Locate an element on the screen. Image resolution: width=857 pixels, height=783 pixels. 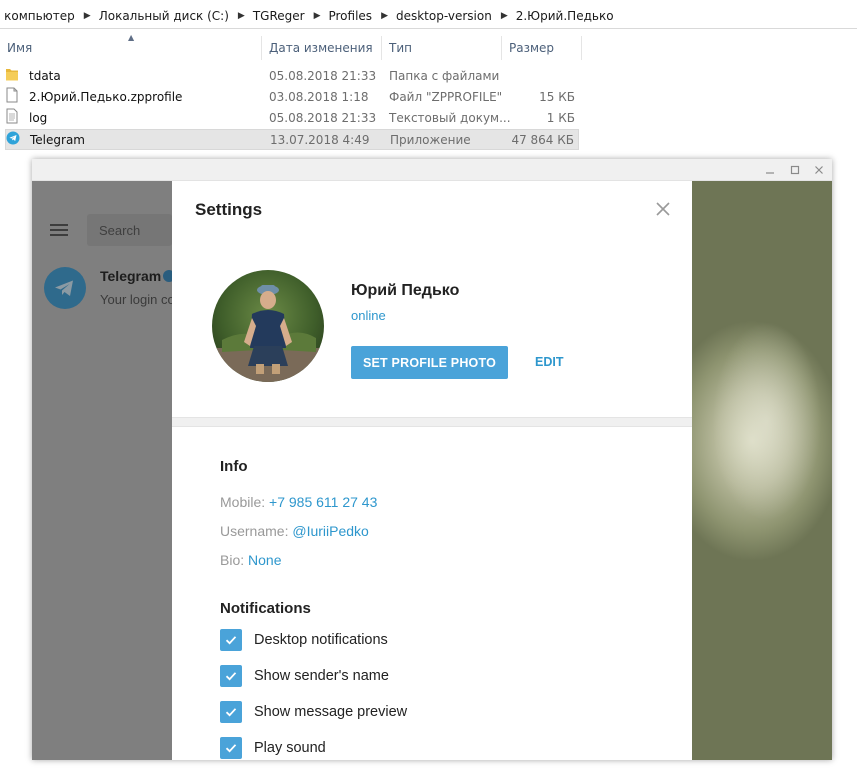
chat-sidebar: Search Telegram Your login co is located at coordinates (103, 470).